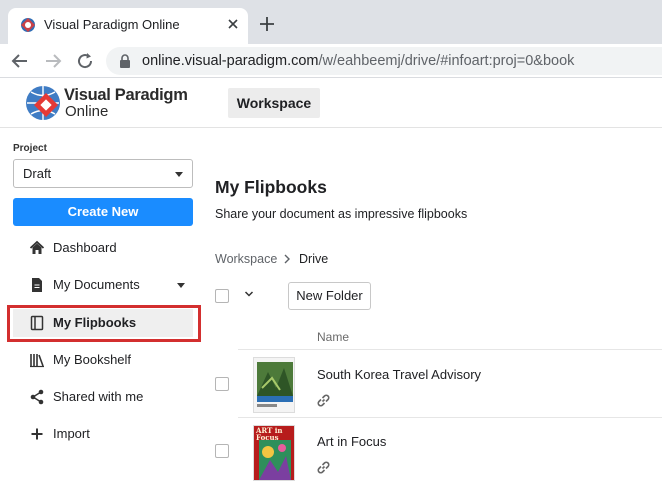 This screenshot has height=485, width=662. I want to click on breadcrumb-workspace: Workspace, so click(246, 259).